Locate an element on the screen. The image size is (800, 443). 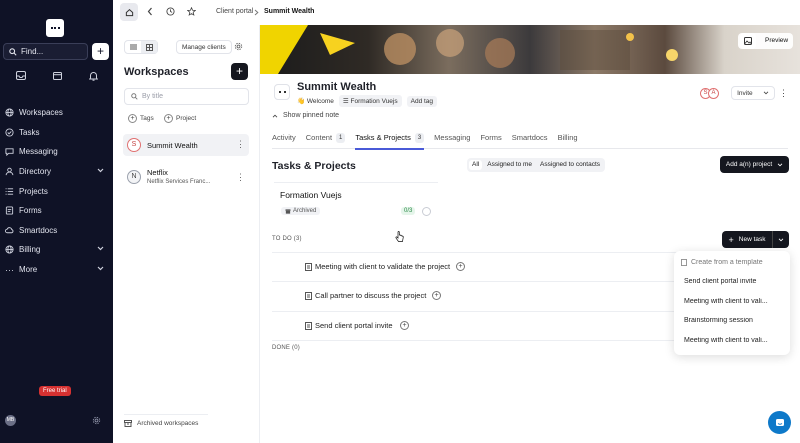
calendar-icon is located at coordinates (57, 75).